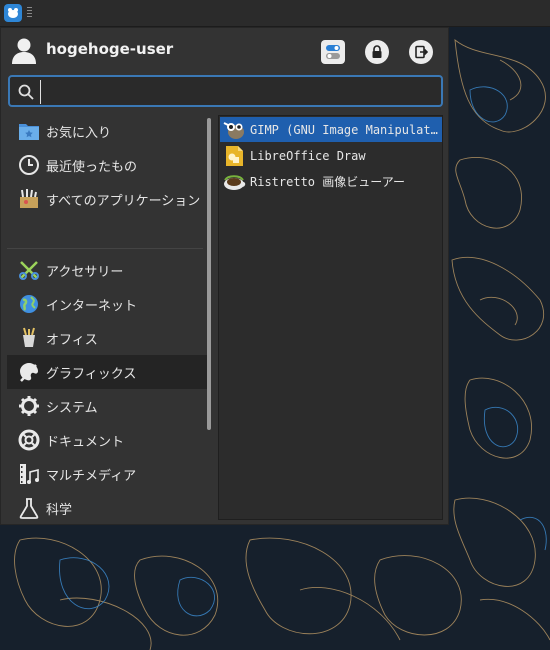 This screenshot has width=550, height=650. Describe the element at coordinates (234, 130) in the screenshot. I see `gimp-icon` at that location.